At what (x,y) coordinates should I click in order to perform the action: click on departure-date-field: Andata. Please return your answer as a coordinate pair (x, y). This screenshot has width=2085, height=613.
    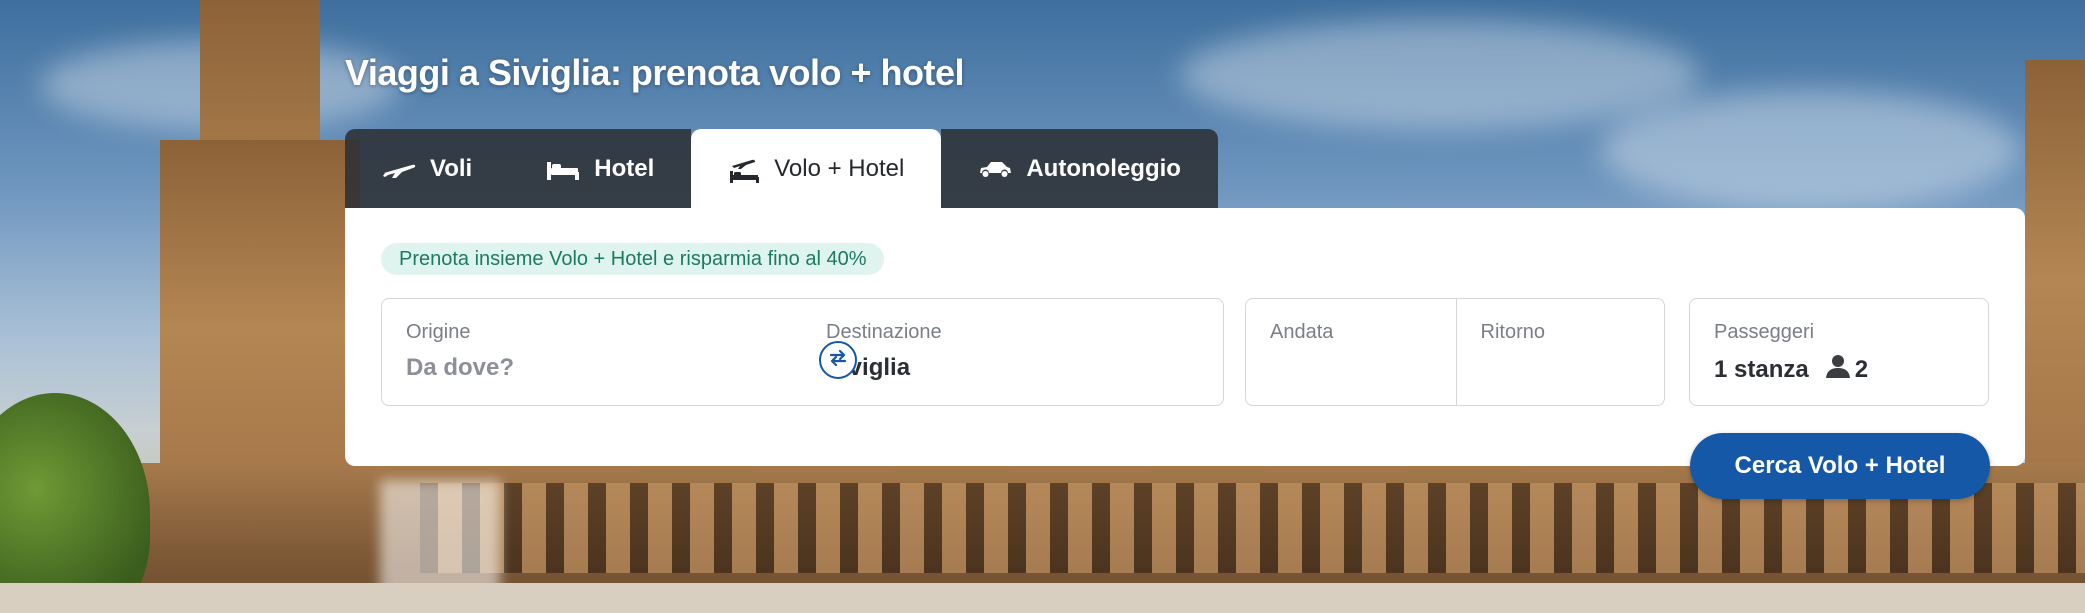
    Looking at the image, I should click on (1351, 352).